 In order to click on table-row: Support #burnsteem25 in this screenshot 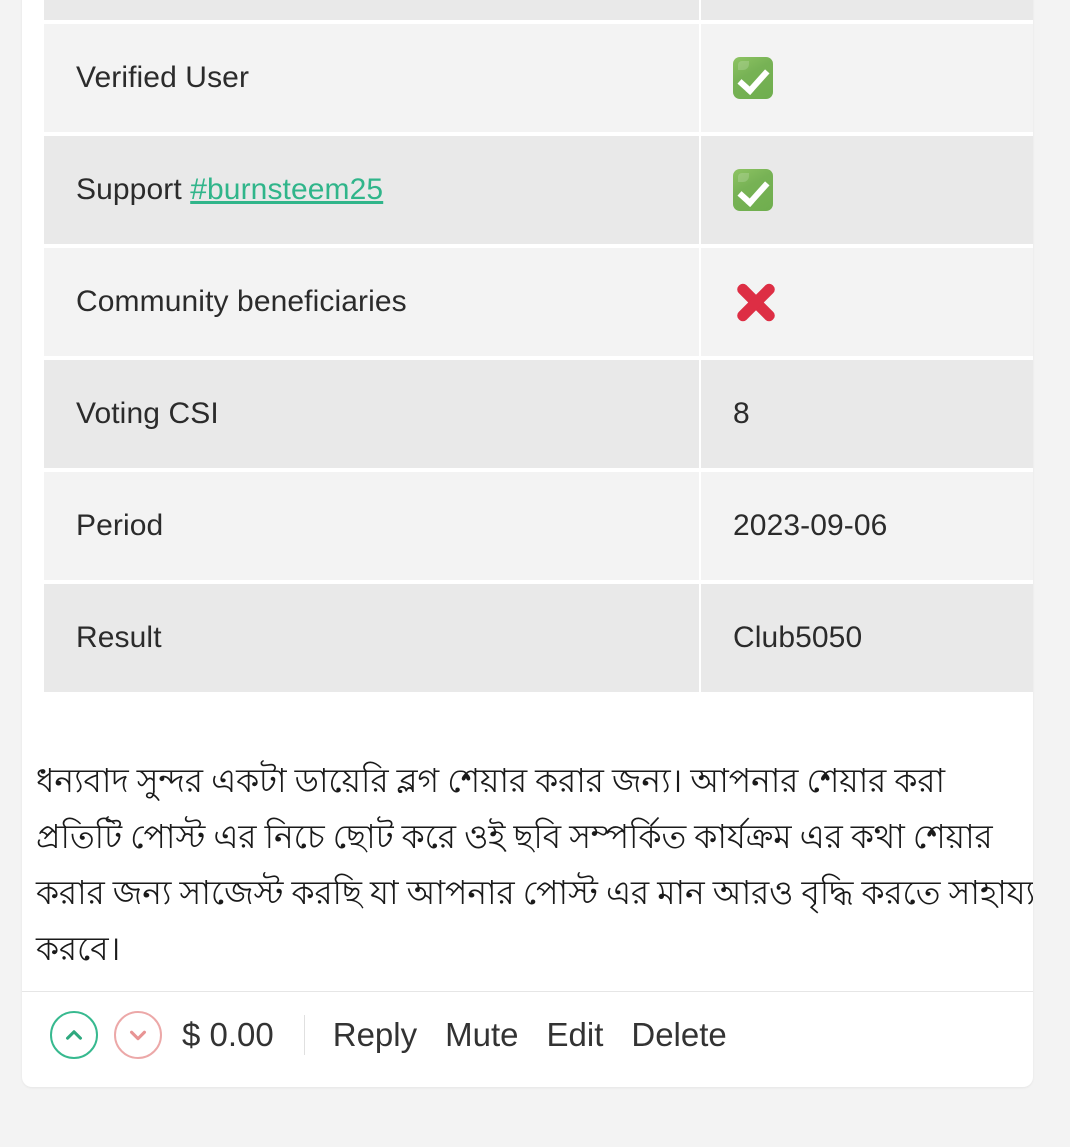, I will do `click(538, 190)`.